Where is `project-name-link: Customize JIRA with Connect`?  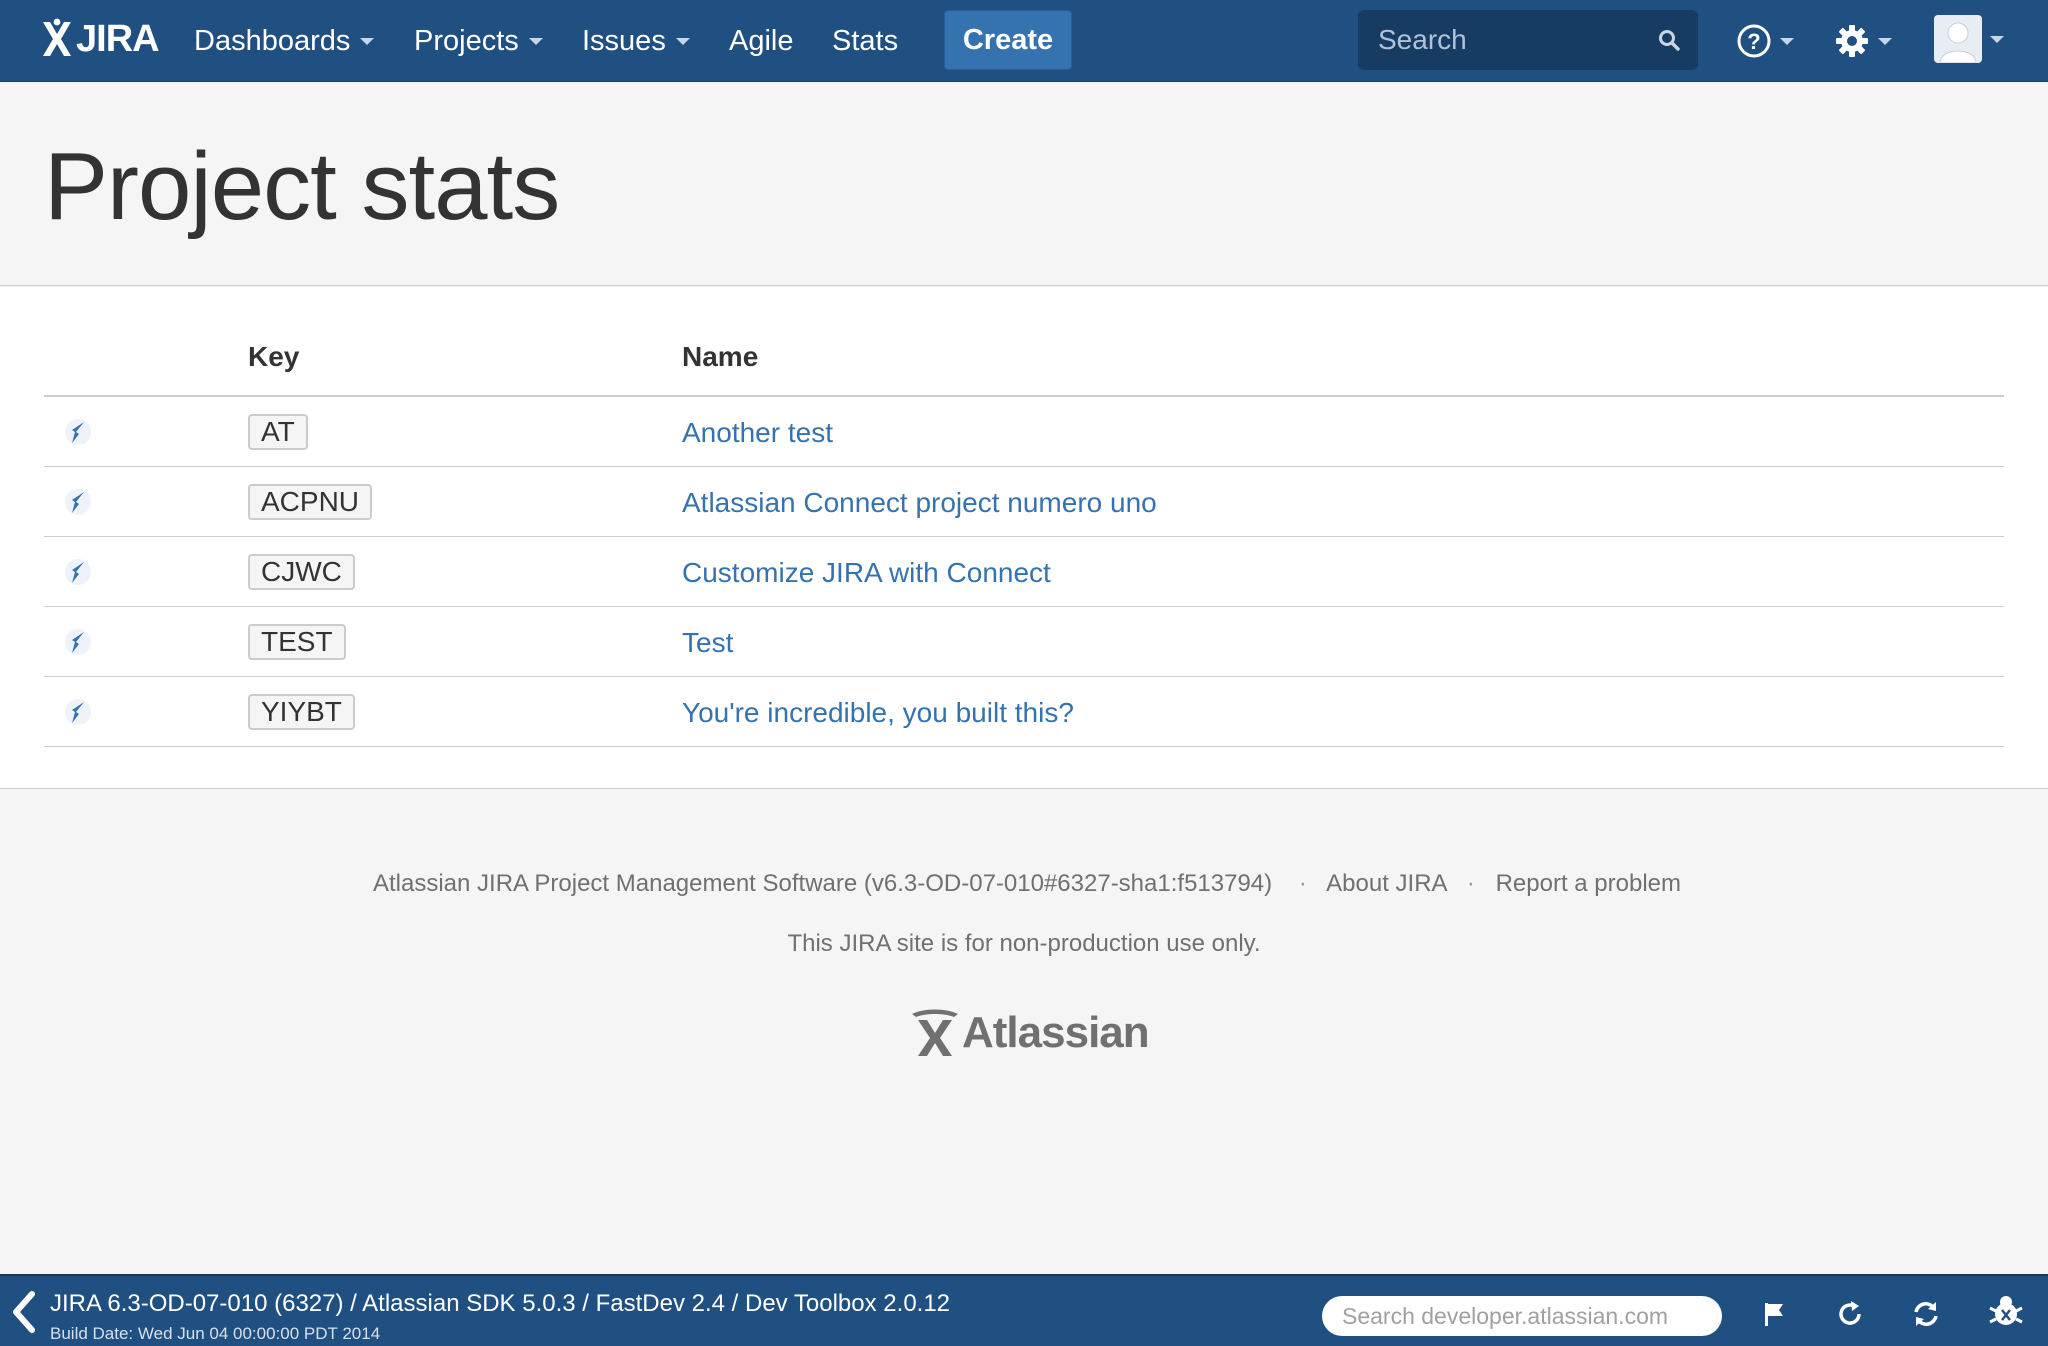
project-name-link: Customize JIRA with Connect is located at coordinates (866, 573).